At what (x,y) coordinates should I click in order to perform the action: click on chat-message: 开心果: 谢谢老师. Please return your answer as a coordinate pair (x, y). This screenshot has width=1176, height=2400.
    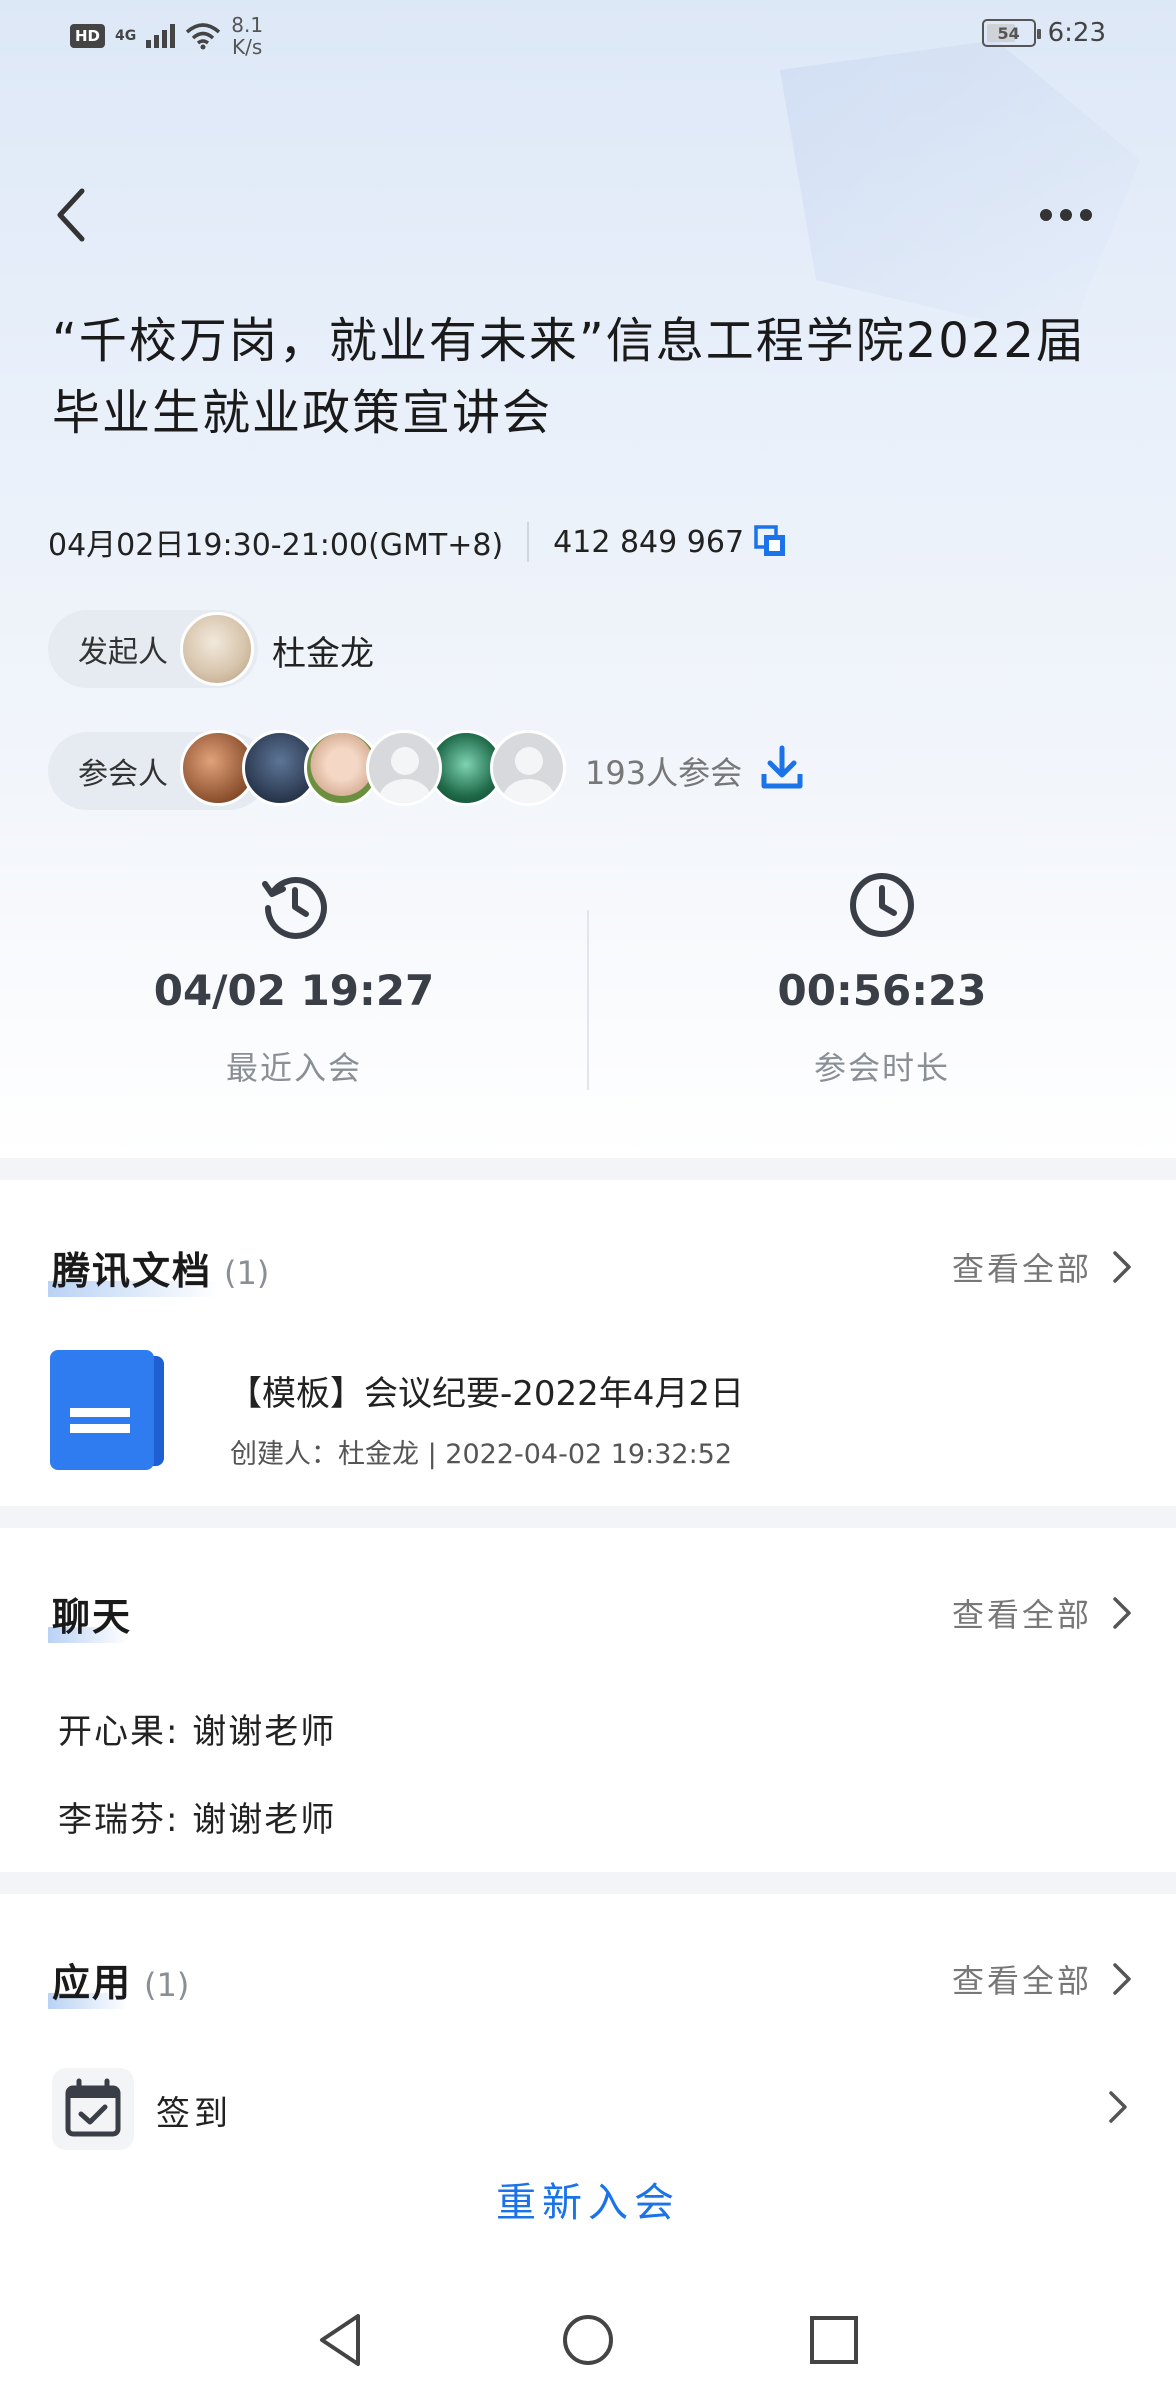
    Looking at the image, I should click on (197, 1732).